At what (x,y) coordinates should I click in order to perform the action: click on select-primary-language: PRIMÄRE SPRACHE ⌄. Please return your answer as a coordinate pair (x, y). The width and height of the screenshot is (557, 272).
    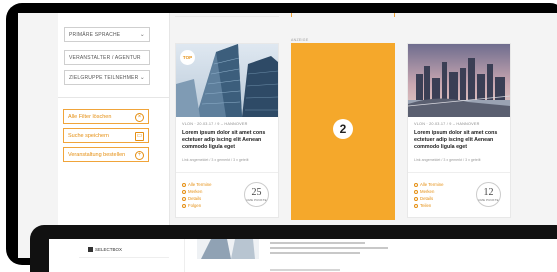
    Looking at the image, I should click on (107, 34).